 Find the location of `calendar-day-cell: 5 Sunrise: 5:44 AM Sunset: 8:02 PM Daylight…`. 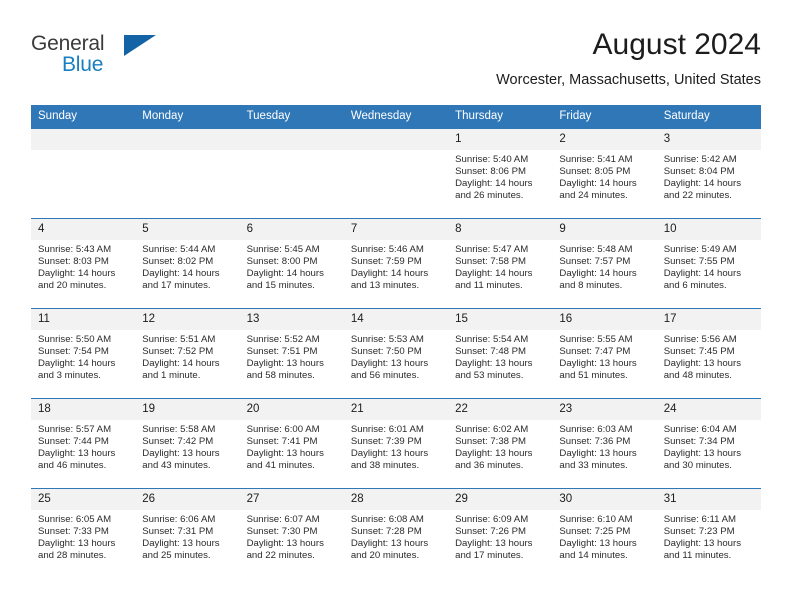

calendar-day-cell: 5 Sunrise: 5:44 AM Sunset: 8:02 PM Daylight… is located at coordinates (187, 263).